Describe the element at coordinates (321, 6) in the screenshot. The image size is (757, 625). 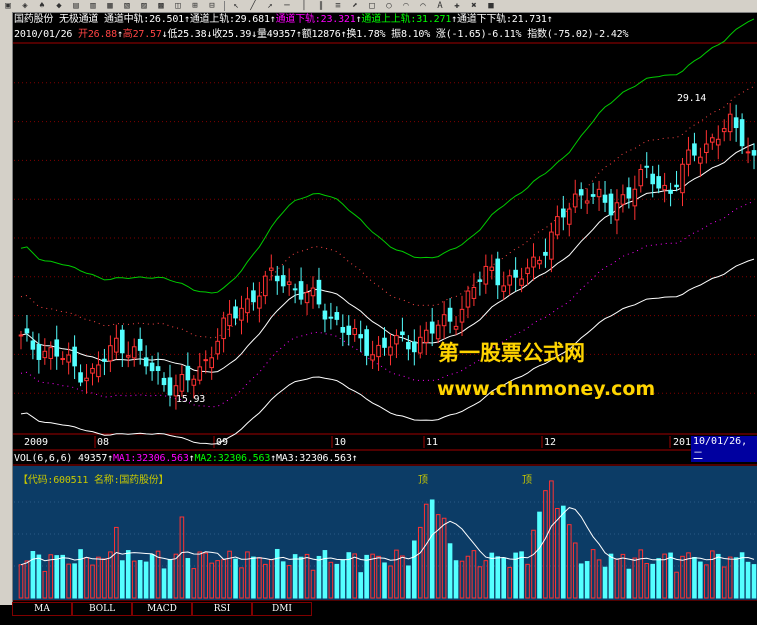
I see `channel-icon: ∥` at that location.